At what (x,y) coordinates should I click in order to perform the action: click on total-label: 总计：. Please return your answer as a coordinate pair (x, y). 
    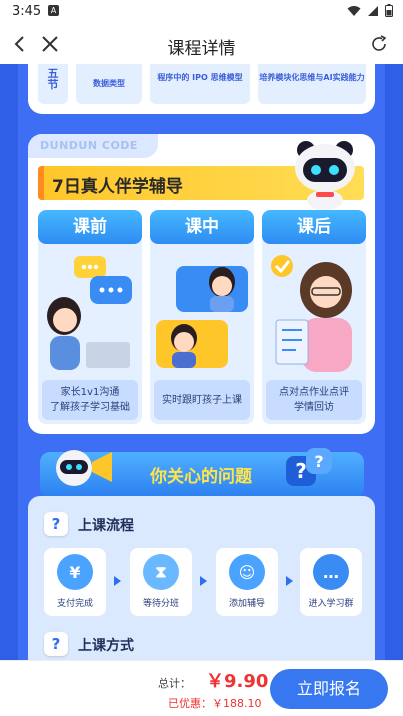
    Looking at the image, I should click on (174, 683).